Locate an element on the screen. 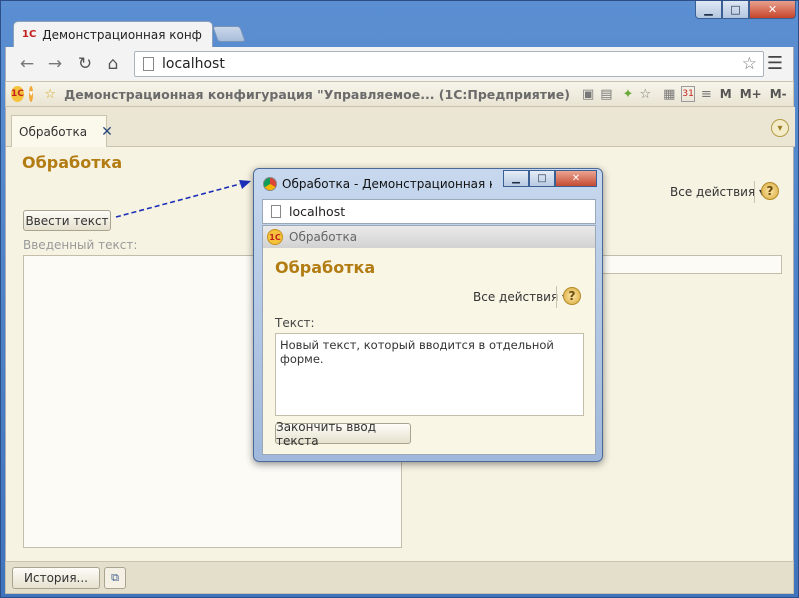 This screenshot has height=598, width=799. page-icon is located at coordinates (276, 211).